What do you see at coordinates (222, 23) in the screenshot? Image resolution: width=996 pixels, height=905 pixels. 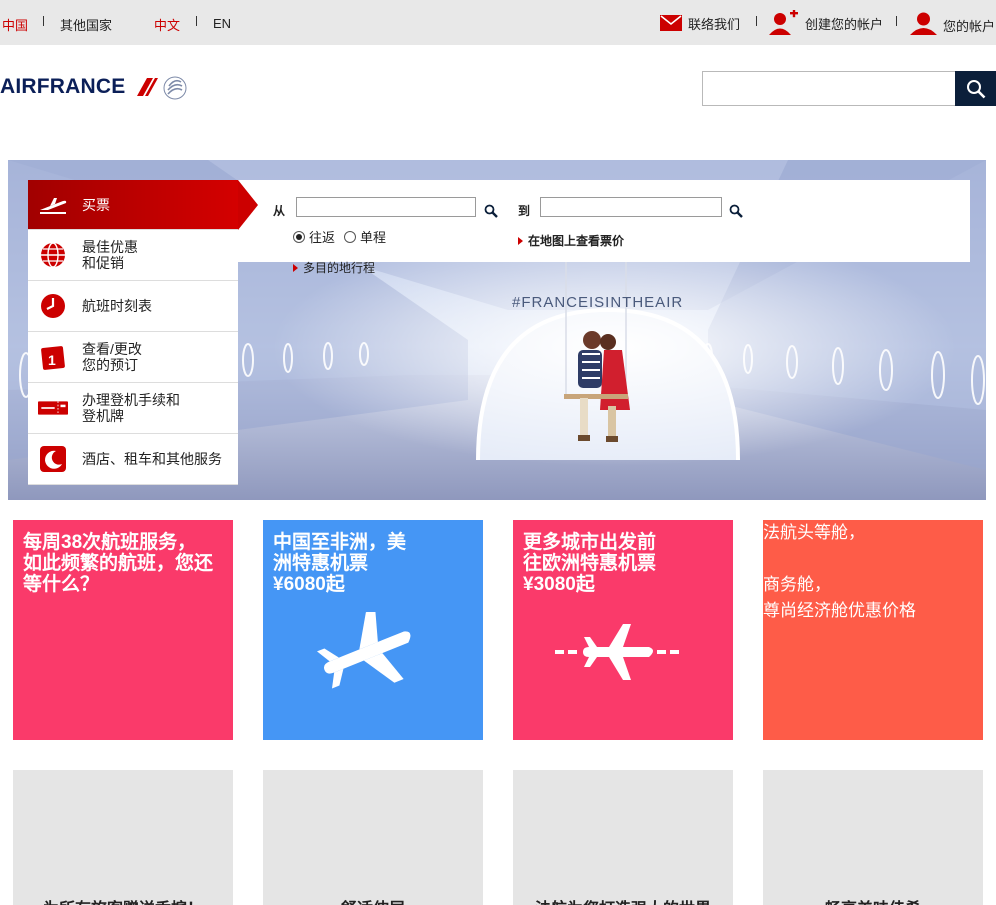 I see `language-english-link: EN` at bounding box center [222, 23].